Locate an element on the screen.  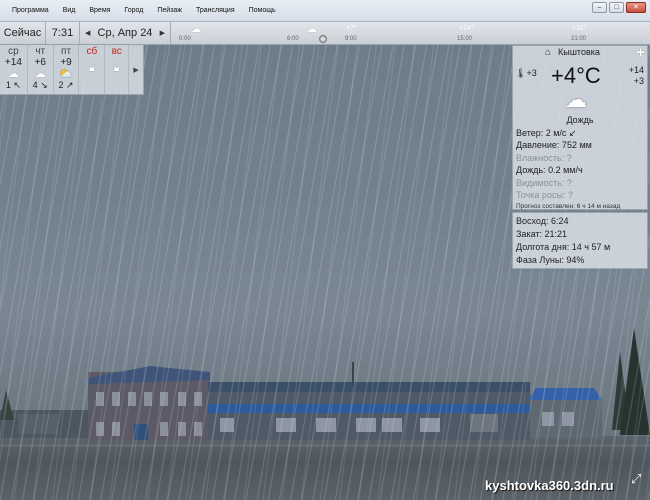
condition-label: Дождь is located at coordinates (580, 120).